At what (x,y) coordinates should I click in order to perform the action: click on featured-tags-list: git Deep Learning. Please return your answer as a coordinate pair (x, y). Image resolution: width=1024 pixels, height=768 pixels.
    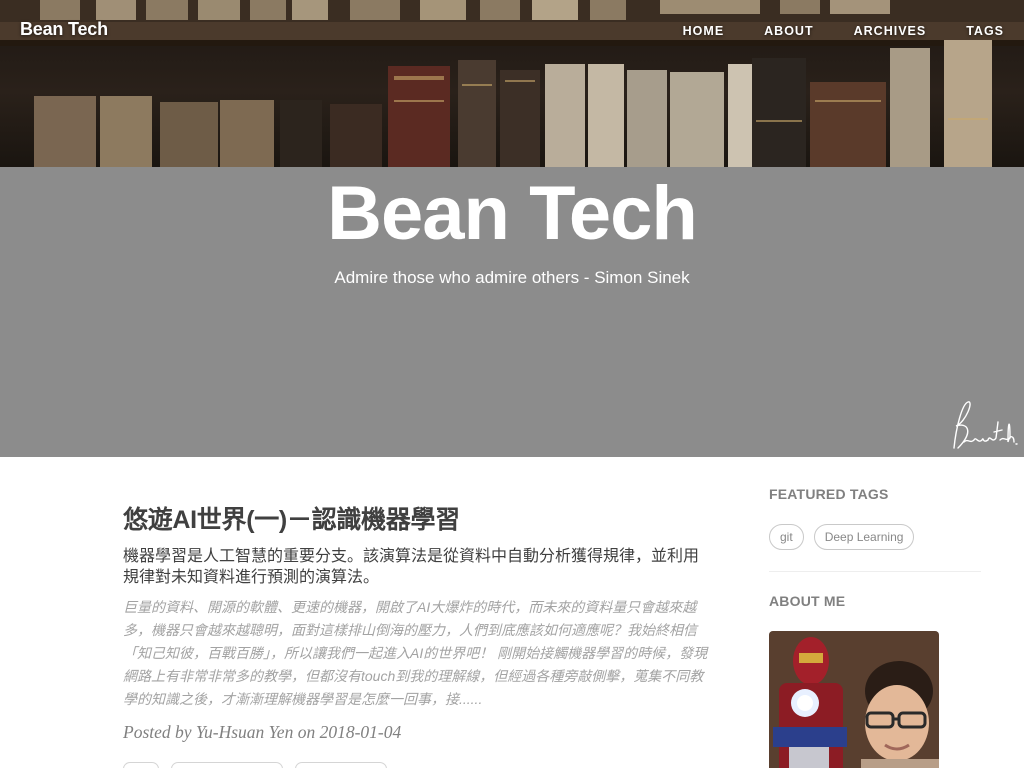
    Looking at the image, I should click on (875, 537).